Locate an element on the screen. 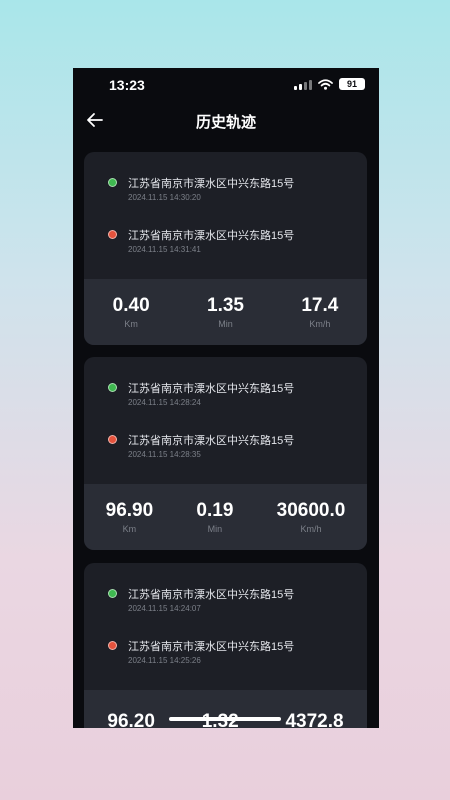 The image size is (450, 800). start-time: 2024.11.15 14:30:20 is located at coordinates (164, 197).